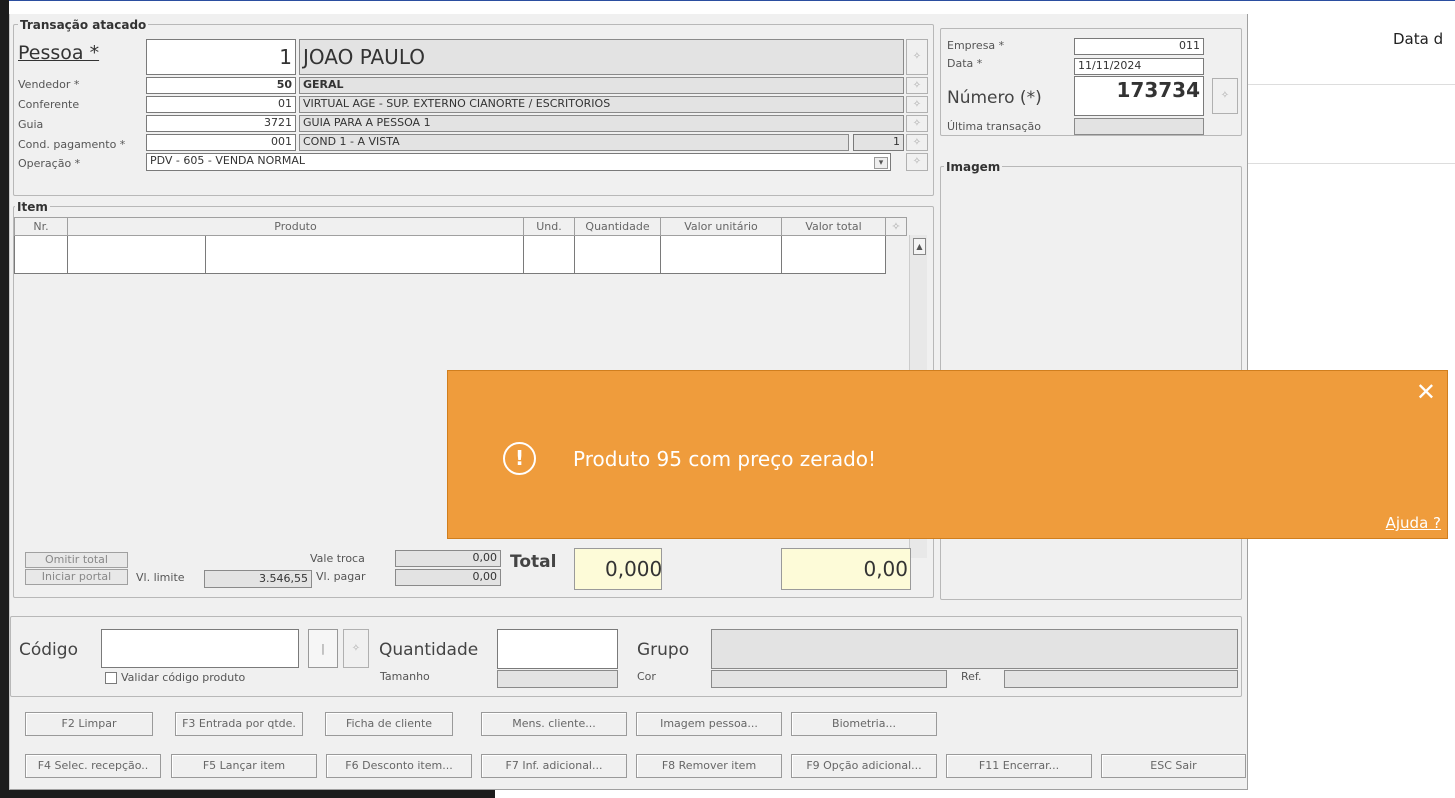  I want to click on numero-lookup-icon: ✧, so click(1225, 96).